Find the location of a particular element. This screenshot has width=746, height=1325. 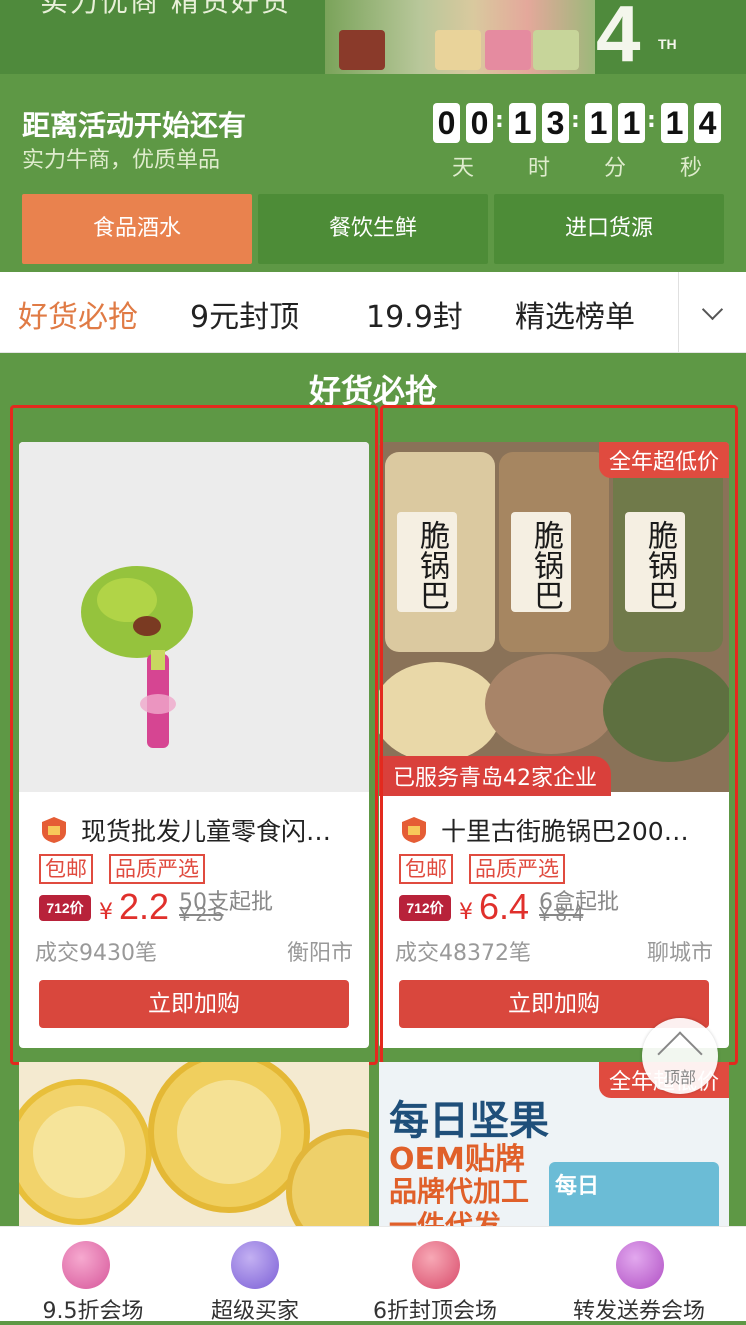

anniversary-number: 4 is located at coordinates (618, 37).